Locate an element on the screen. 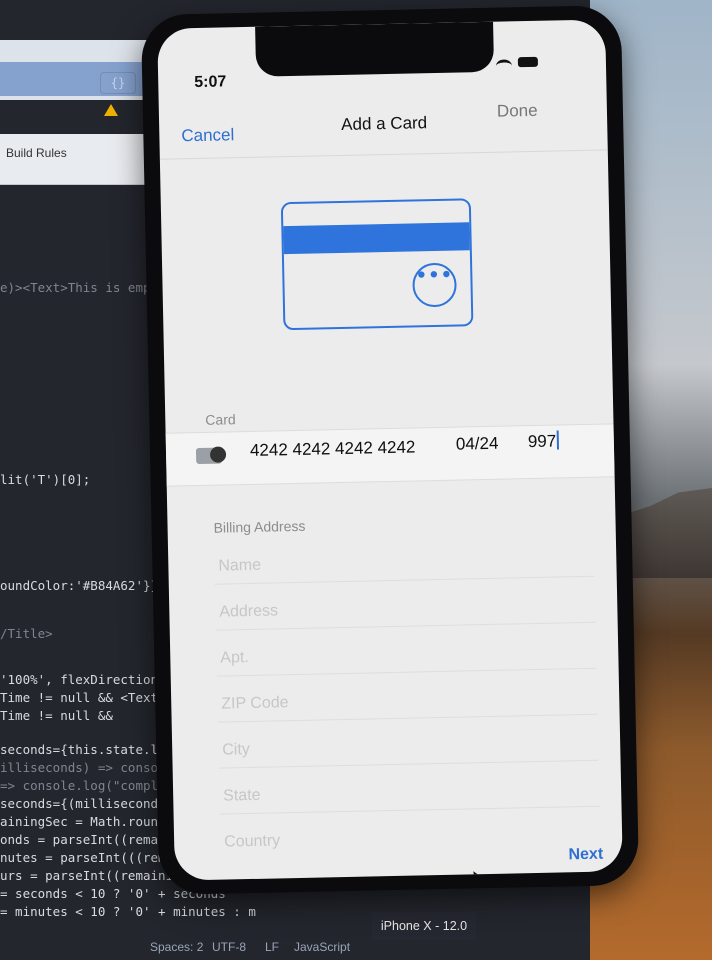  address-field-placeholder: Address is located at coordinates (249, 611).